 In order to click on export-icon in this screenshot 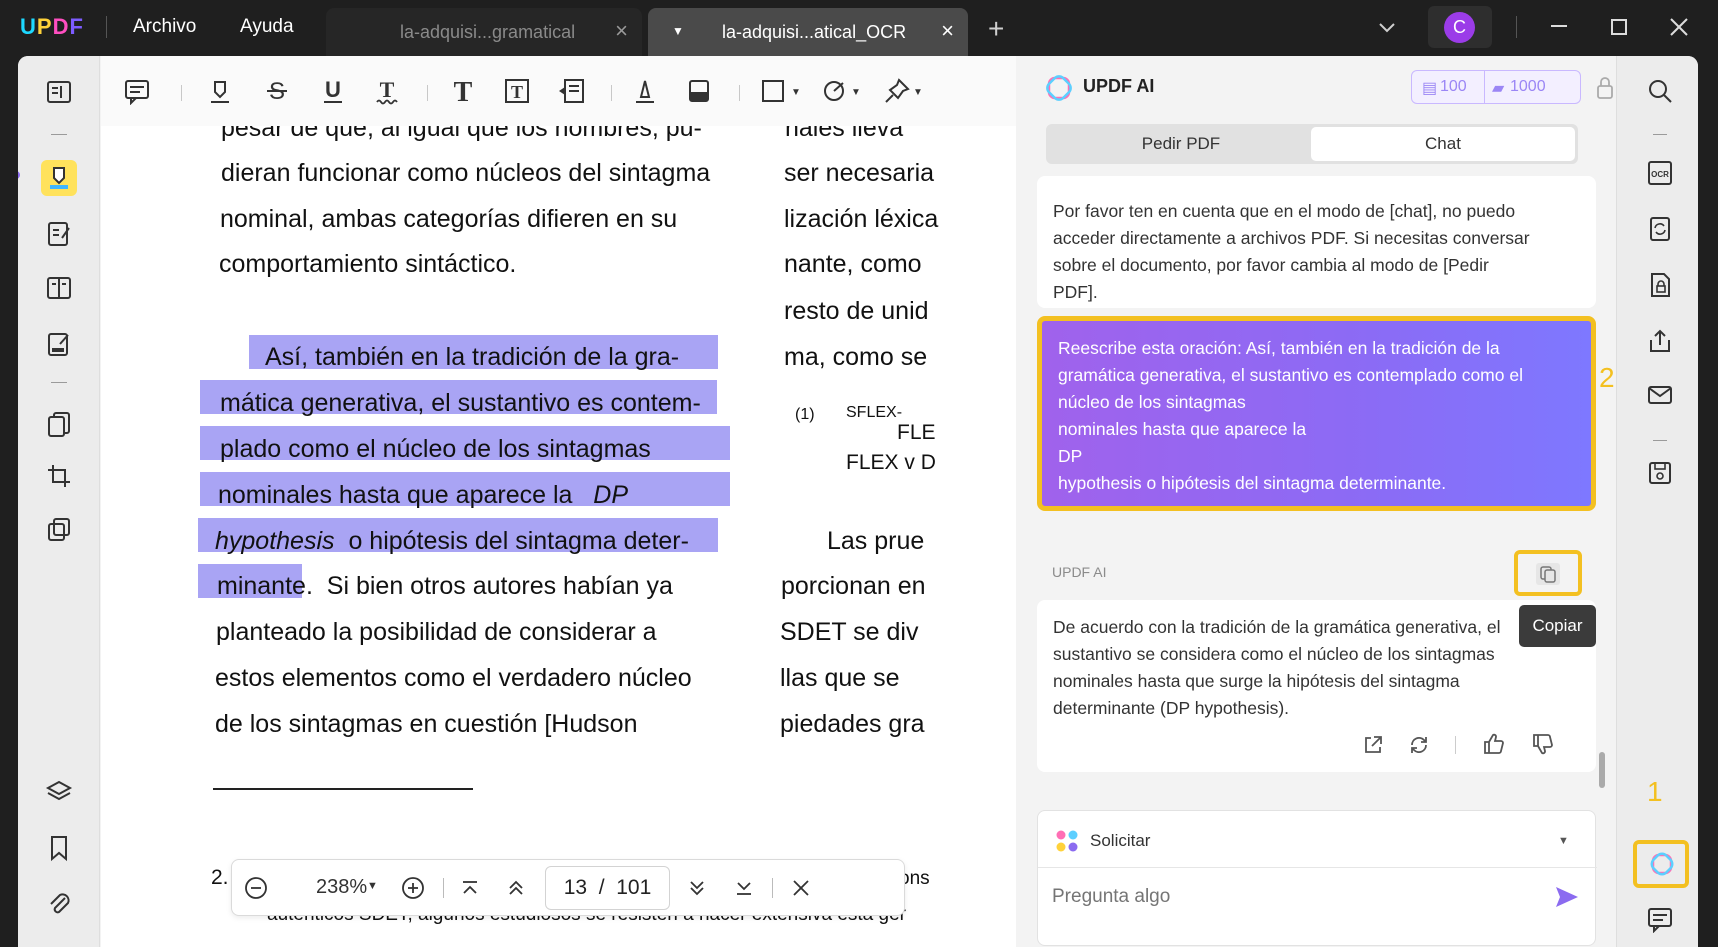, I will do `click(1373, 745)`.